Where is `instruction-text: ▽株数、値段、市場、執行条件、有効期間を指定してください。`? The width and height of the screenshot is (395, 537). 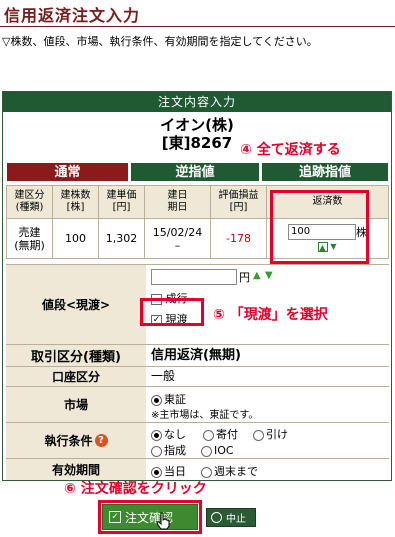
instruction-text: ▽株数、値段、市場、執行条件、有効期間を指定してください。 is located at coordinates (160, 41).